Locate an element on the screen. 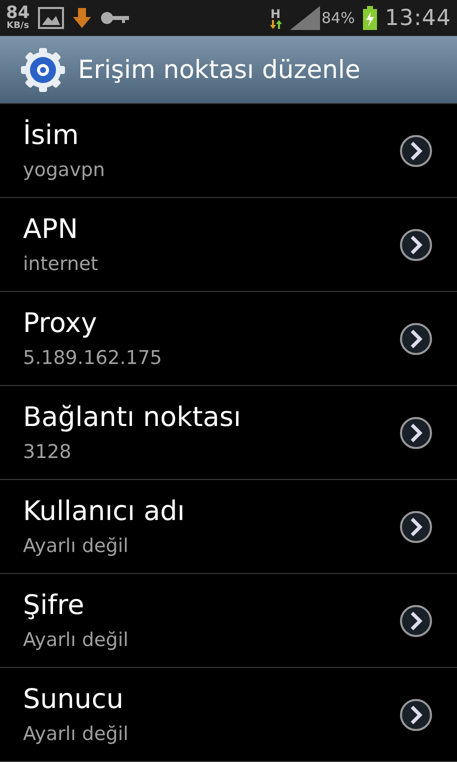 Image resolution: width=457 pixels, height=762 pixels. setting-value: internet is located at coordinates (61, 264).